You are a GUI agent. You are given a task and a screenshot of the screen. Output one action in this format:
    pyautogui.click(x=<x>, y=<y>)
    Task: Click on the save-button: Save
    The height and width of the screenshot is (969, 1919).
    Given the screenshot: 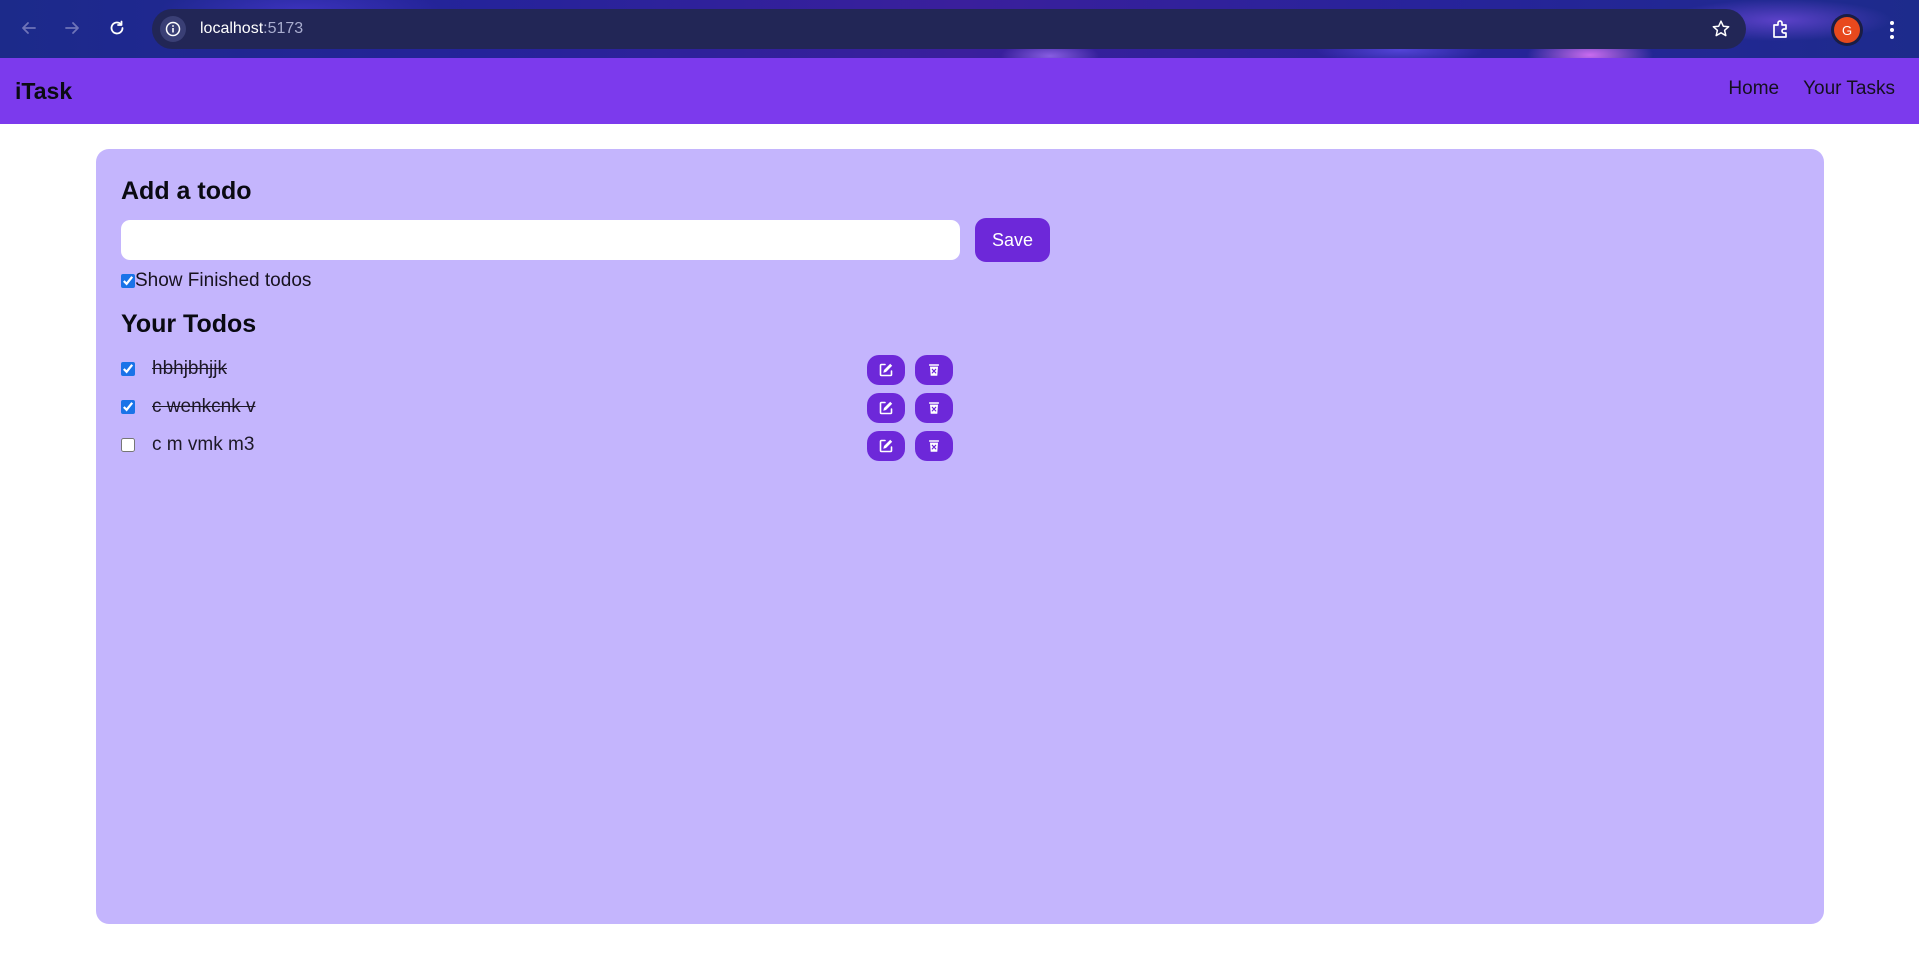 What is the action you would take?
    pyautogui.click(x=1013, y=240)
    